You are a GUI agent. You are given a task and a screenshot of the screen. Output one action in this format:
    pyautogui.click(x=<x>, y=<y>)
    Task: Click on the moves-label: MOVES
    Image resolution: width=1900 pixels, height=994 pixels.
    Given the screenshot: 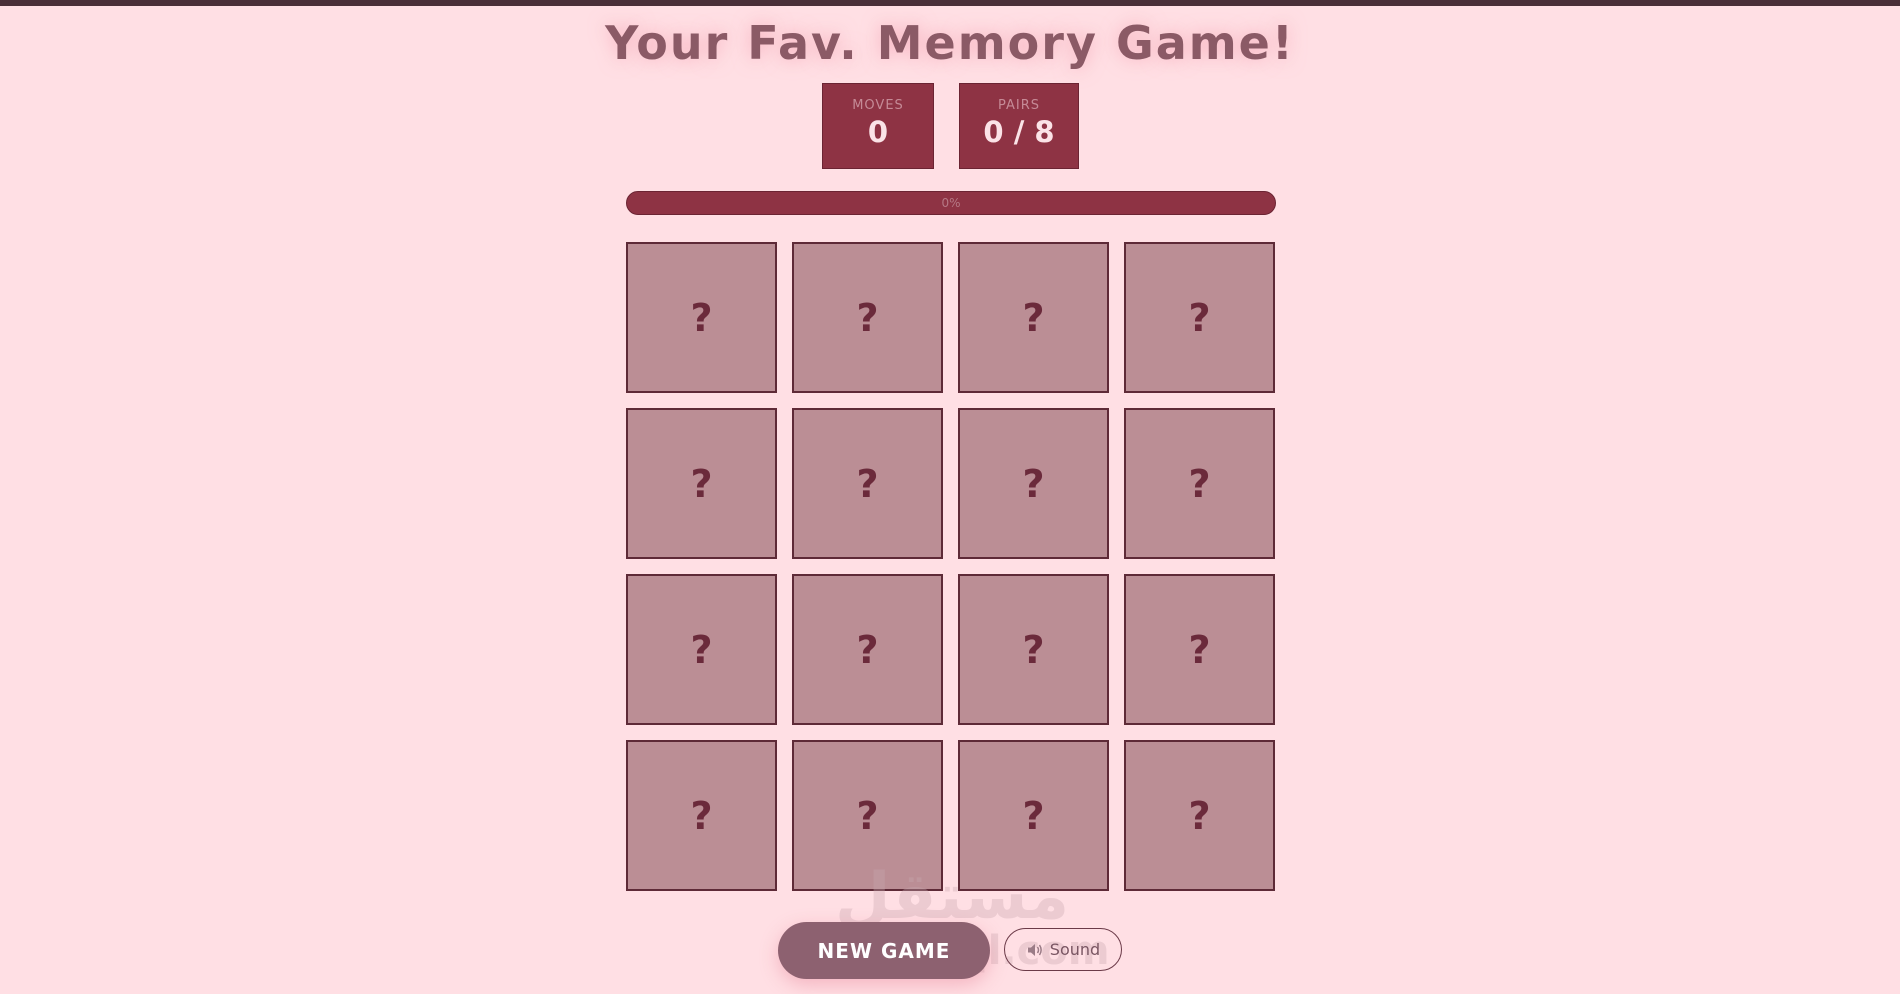 What is the action you would take?
    pyautogui.click(x=878, y=105)
    